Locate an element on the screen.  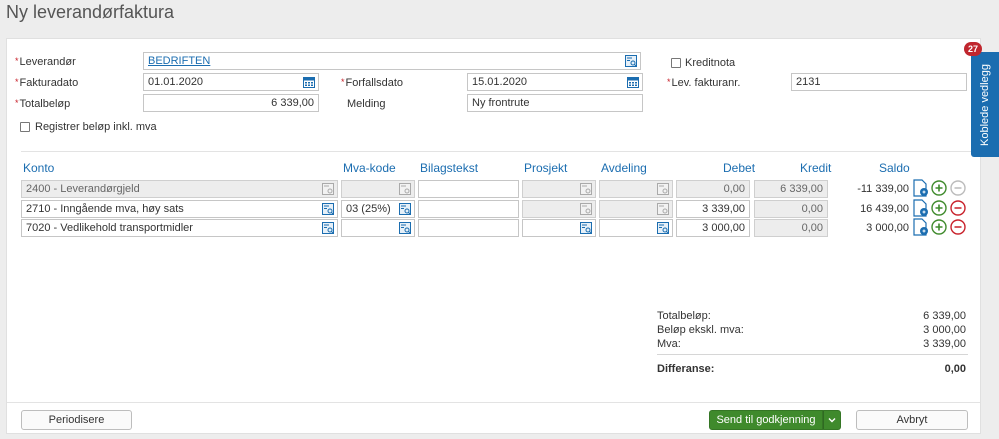
col-header-bilagstekst: Bilagstekst is located at coordinates (449, 168).